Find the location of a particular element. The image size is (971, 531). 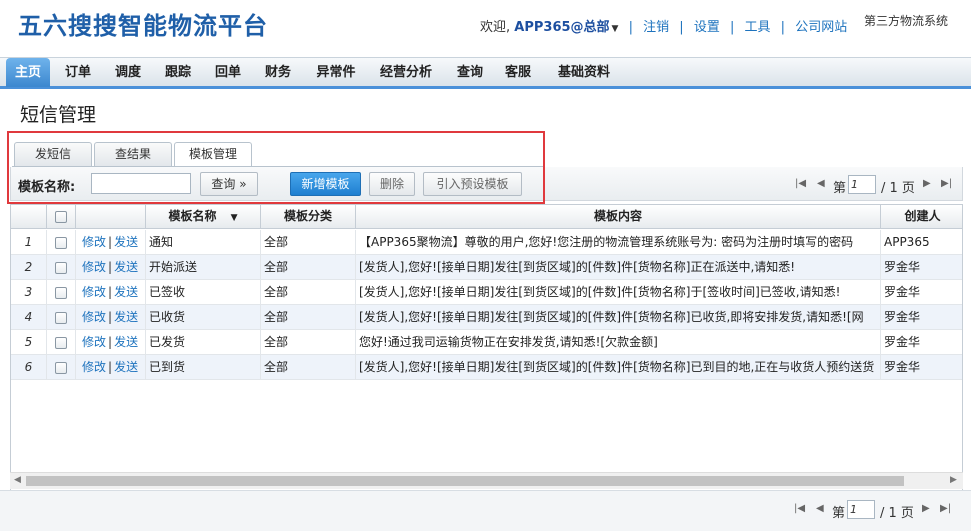

company-site-link: 公司网站 is located at coordinates (821, 27).